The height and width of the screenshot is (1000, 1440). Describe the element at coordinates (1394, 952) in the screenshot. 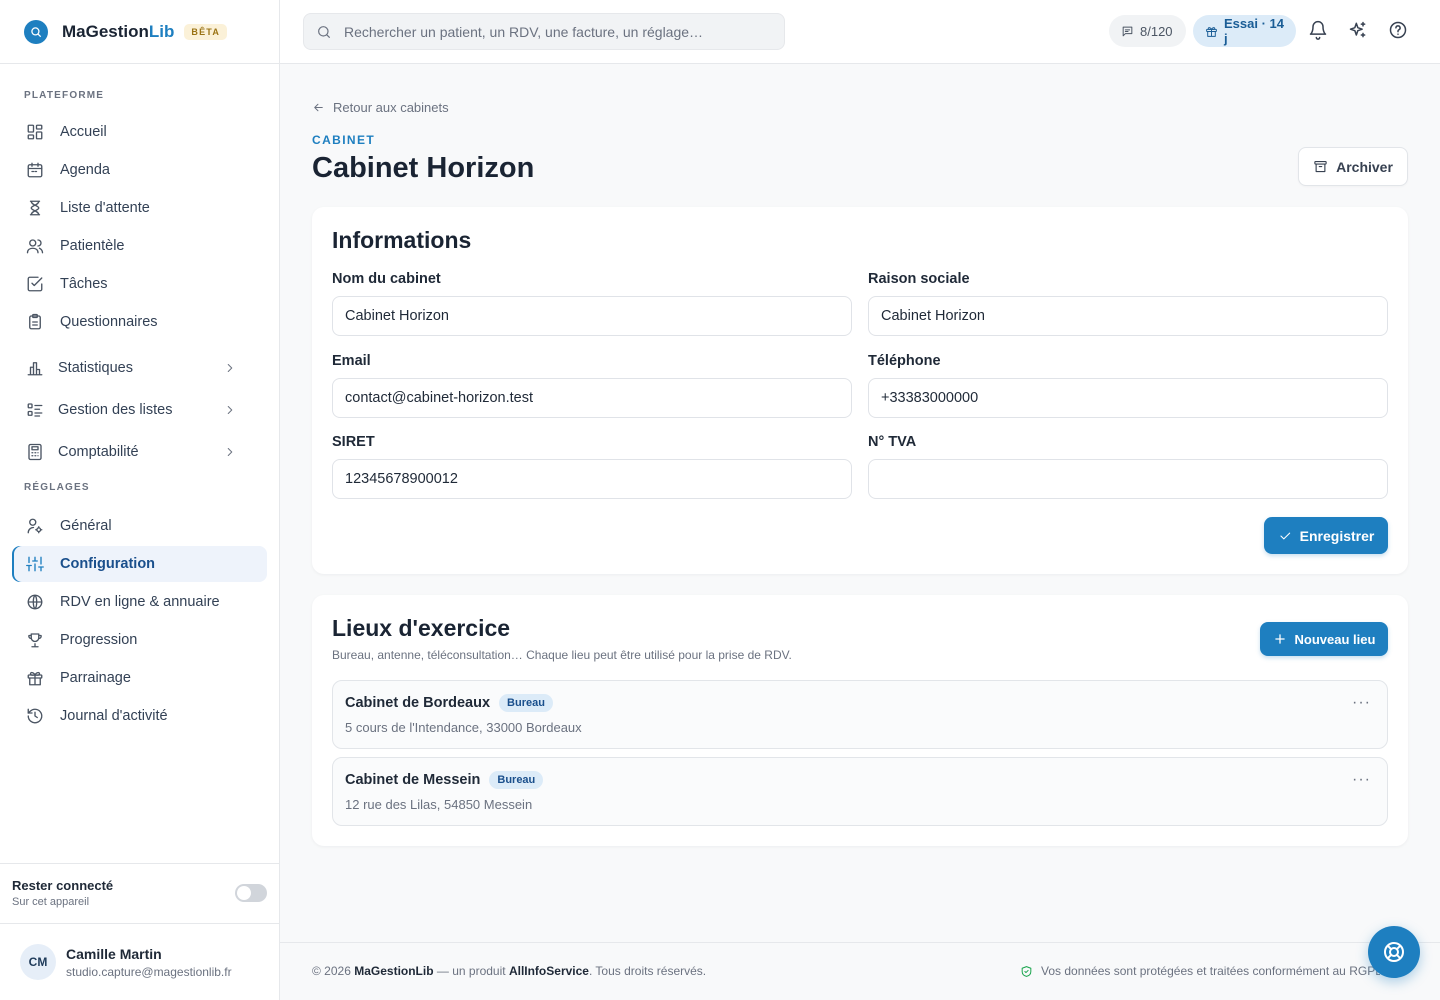

I see `support-button` at that location.